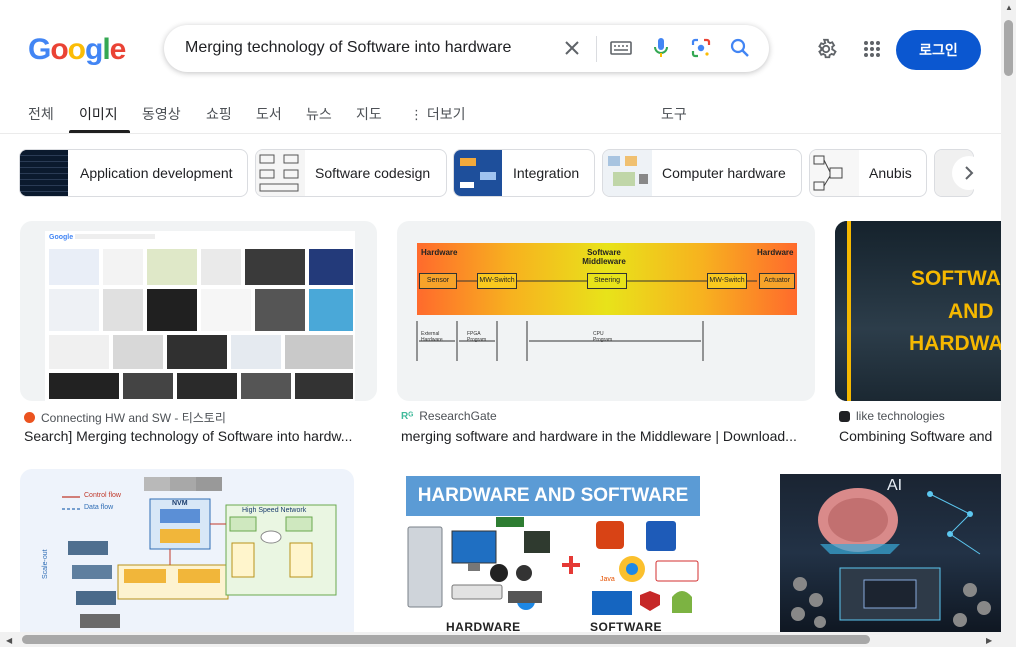 The height and width of the screenshot is (647, 1016). What do you see at coordinates (133, 418) in the screenshot?
I see `source-label: Connecting HW and SW - 티스토리` at bounding box center [133, 418].